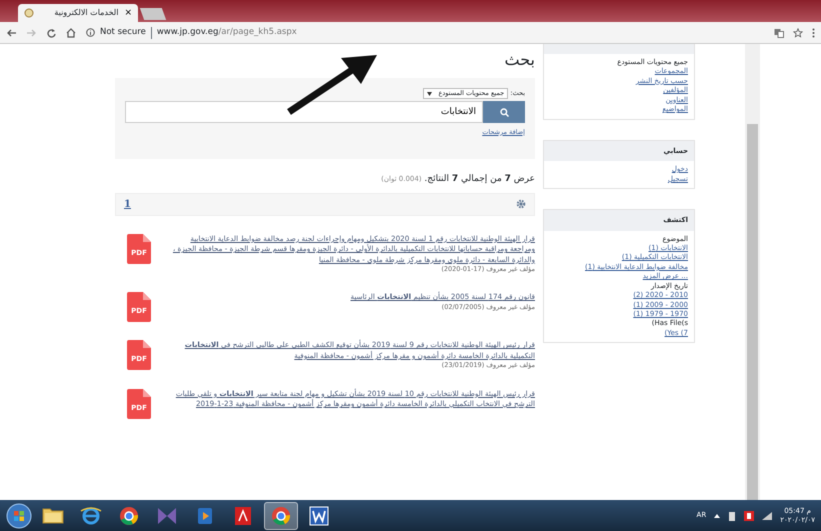 The image size is (821, 531). I want to click on gear-icon, so click(521, 204).